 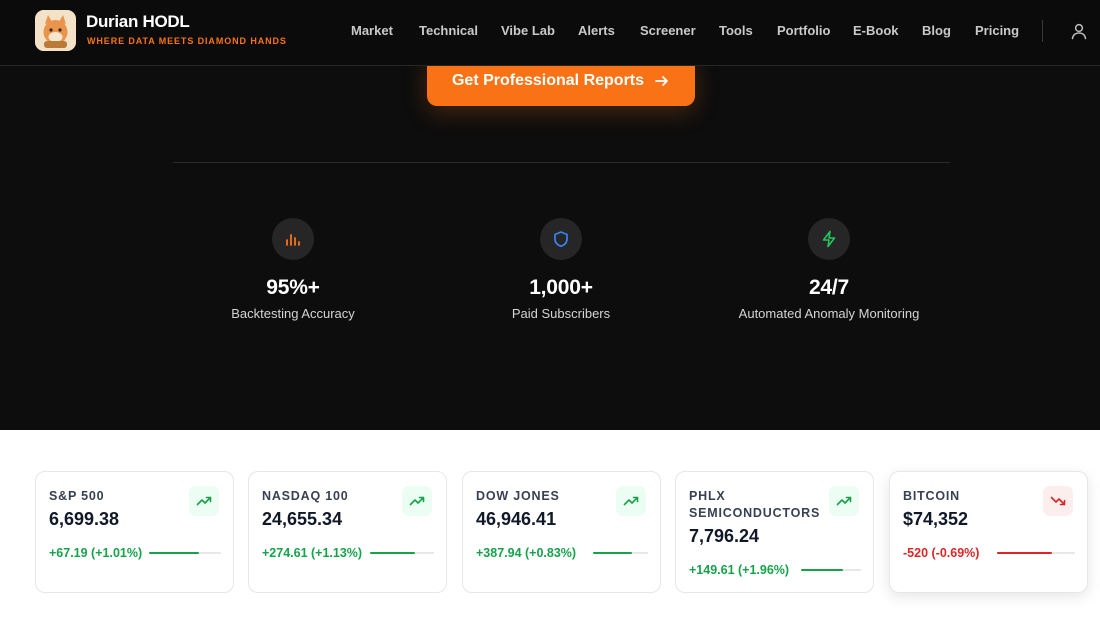 I want to click on stat-backtesting-accuracy: 95%+ Backtesting Accuracy, so click(x=293, y=269).